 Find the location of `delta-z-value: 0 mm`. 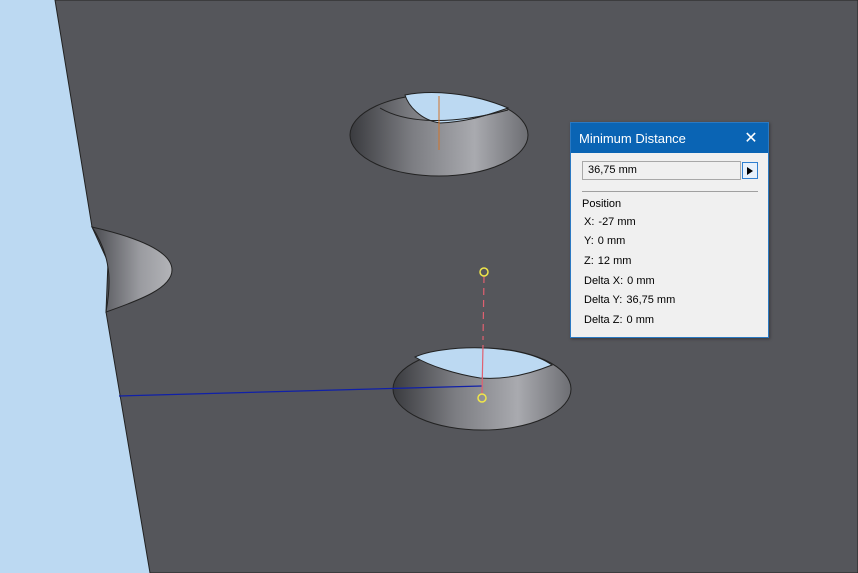

delta-z-value: 0 mm is located at coordinates (640, 319).